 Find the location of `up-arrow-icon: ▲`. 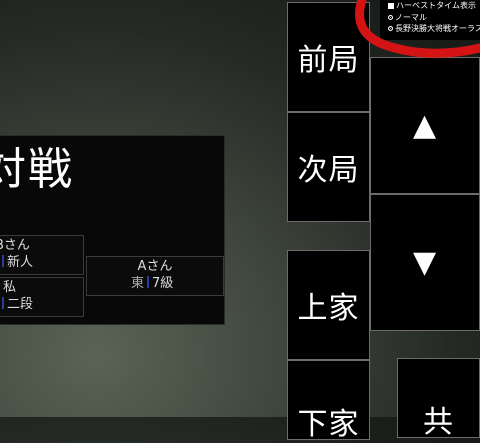

up-arrow-icon: ▲ is located at coordinates (425, 125).